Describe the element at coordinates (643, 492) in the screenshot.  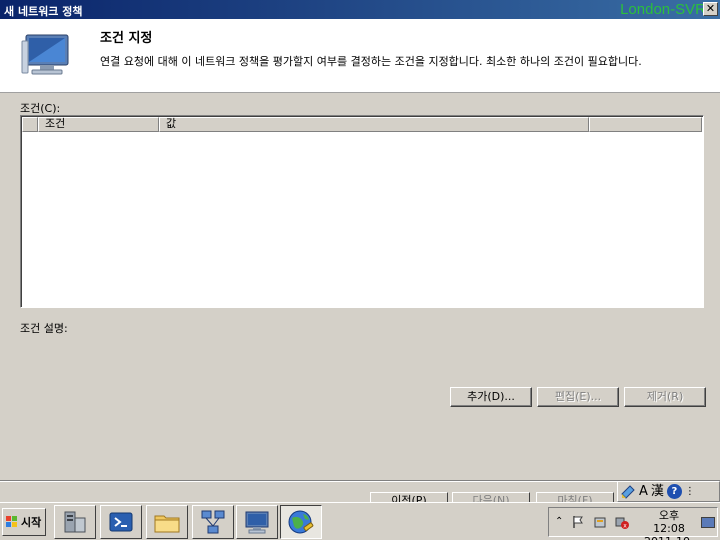
I see `input-mode-icon: A` at that location.